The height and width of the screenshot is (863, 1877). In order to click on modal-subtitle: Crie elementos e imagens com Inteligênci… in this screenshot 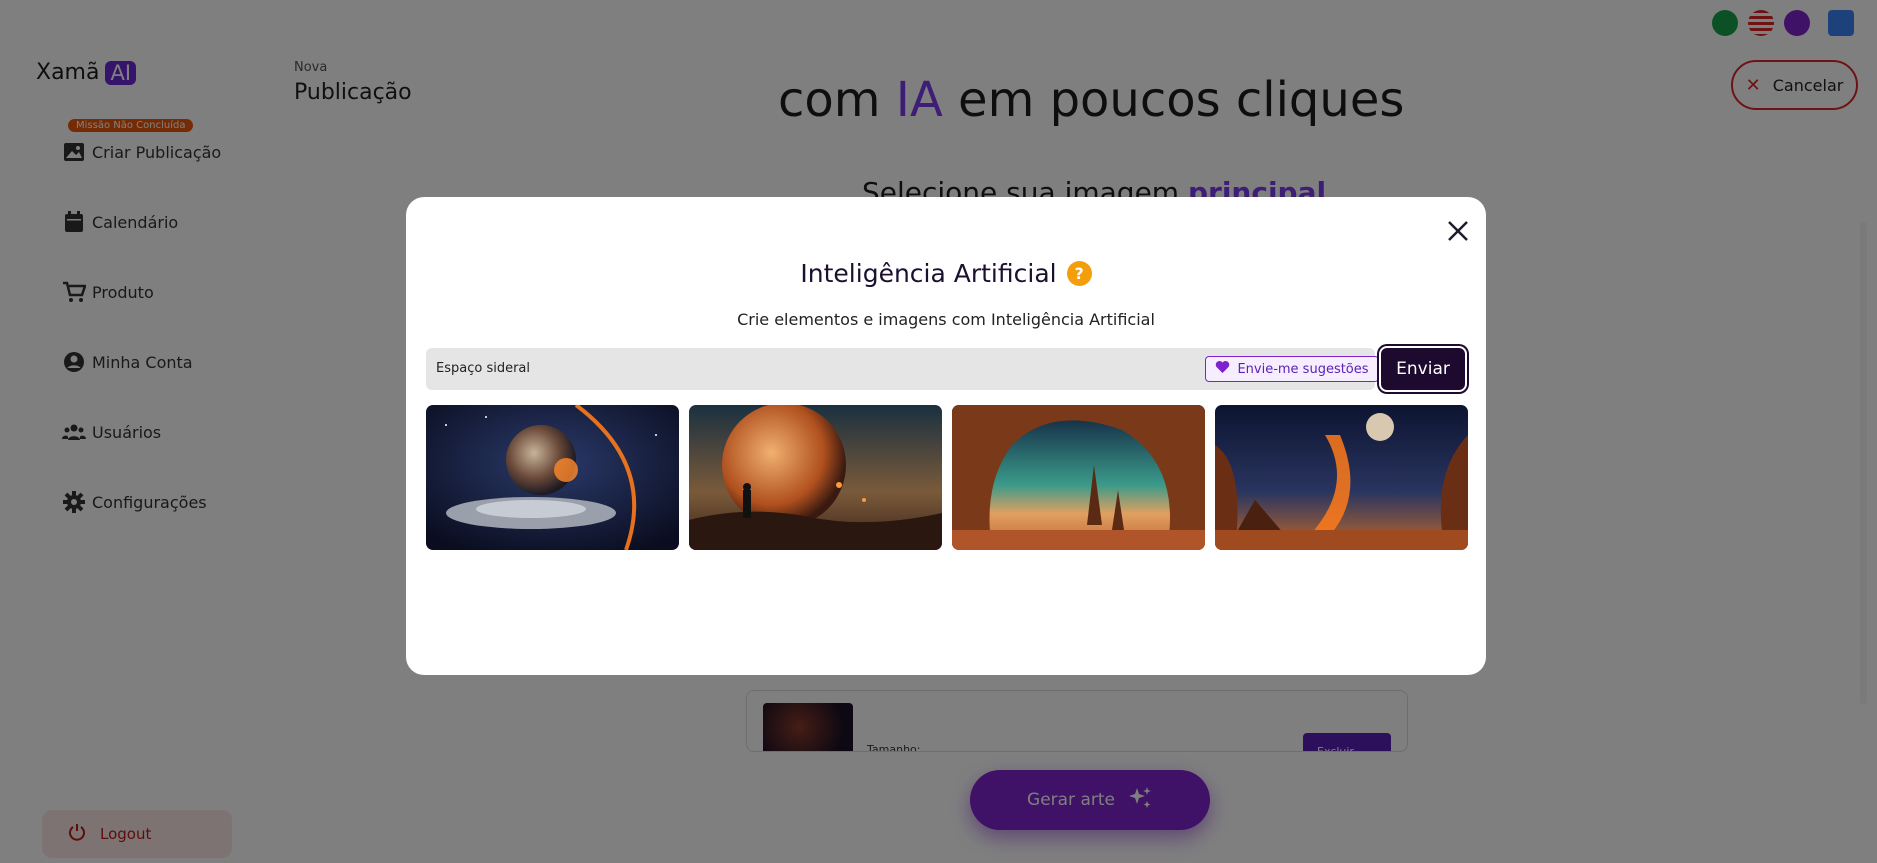, I will do `click(946, 319)`.